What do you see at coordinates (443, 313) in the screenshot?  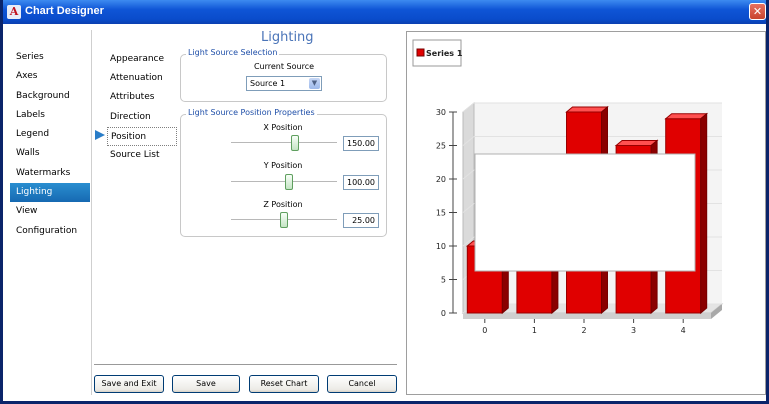 I see `y-tick-label: 0` at bounding box center [443, 313].